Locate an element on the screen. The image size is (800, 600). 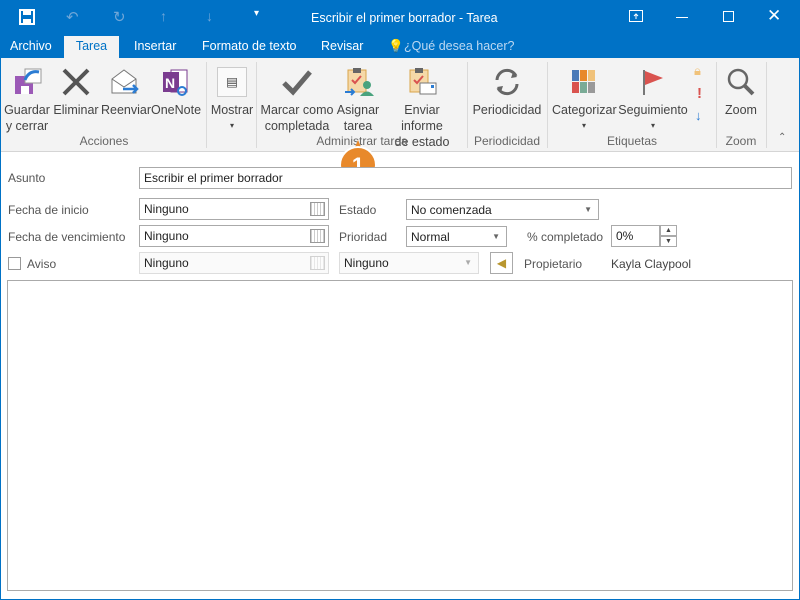
due-date-label: Fecha de vencimiento is located at coordinates (67, 237).